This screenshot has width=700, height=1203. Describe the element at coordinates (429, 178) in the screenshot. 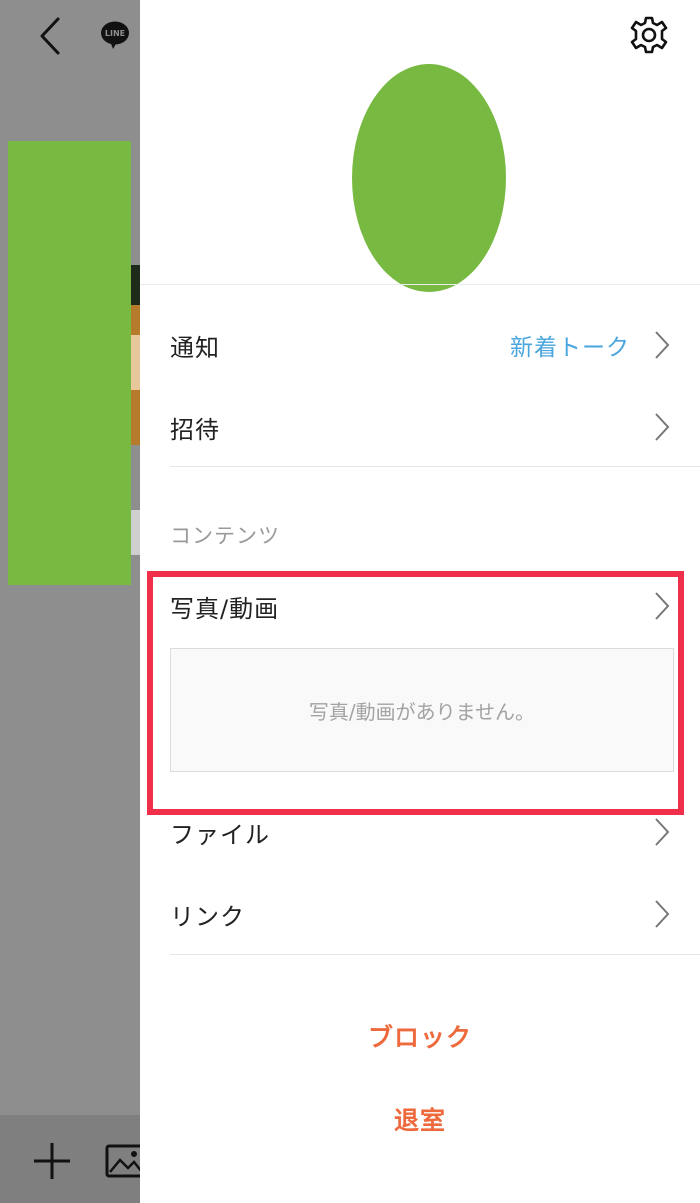

I see `profile-avatar` at that location.